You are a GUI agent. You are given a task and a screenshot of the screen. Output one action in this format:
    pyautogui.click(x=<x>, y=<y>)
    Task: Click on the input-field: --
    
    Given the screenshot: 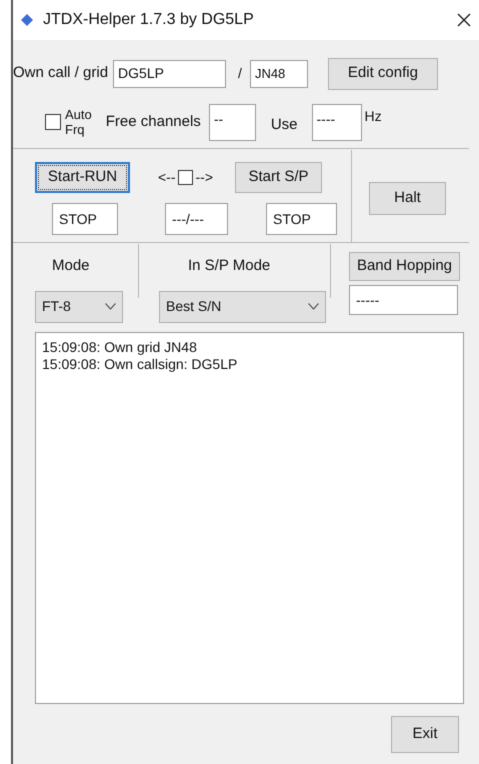 What is the action you would take?
    pyautogui.click(x=232, y=122)
    